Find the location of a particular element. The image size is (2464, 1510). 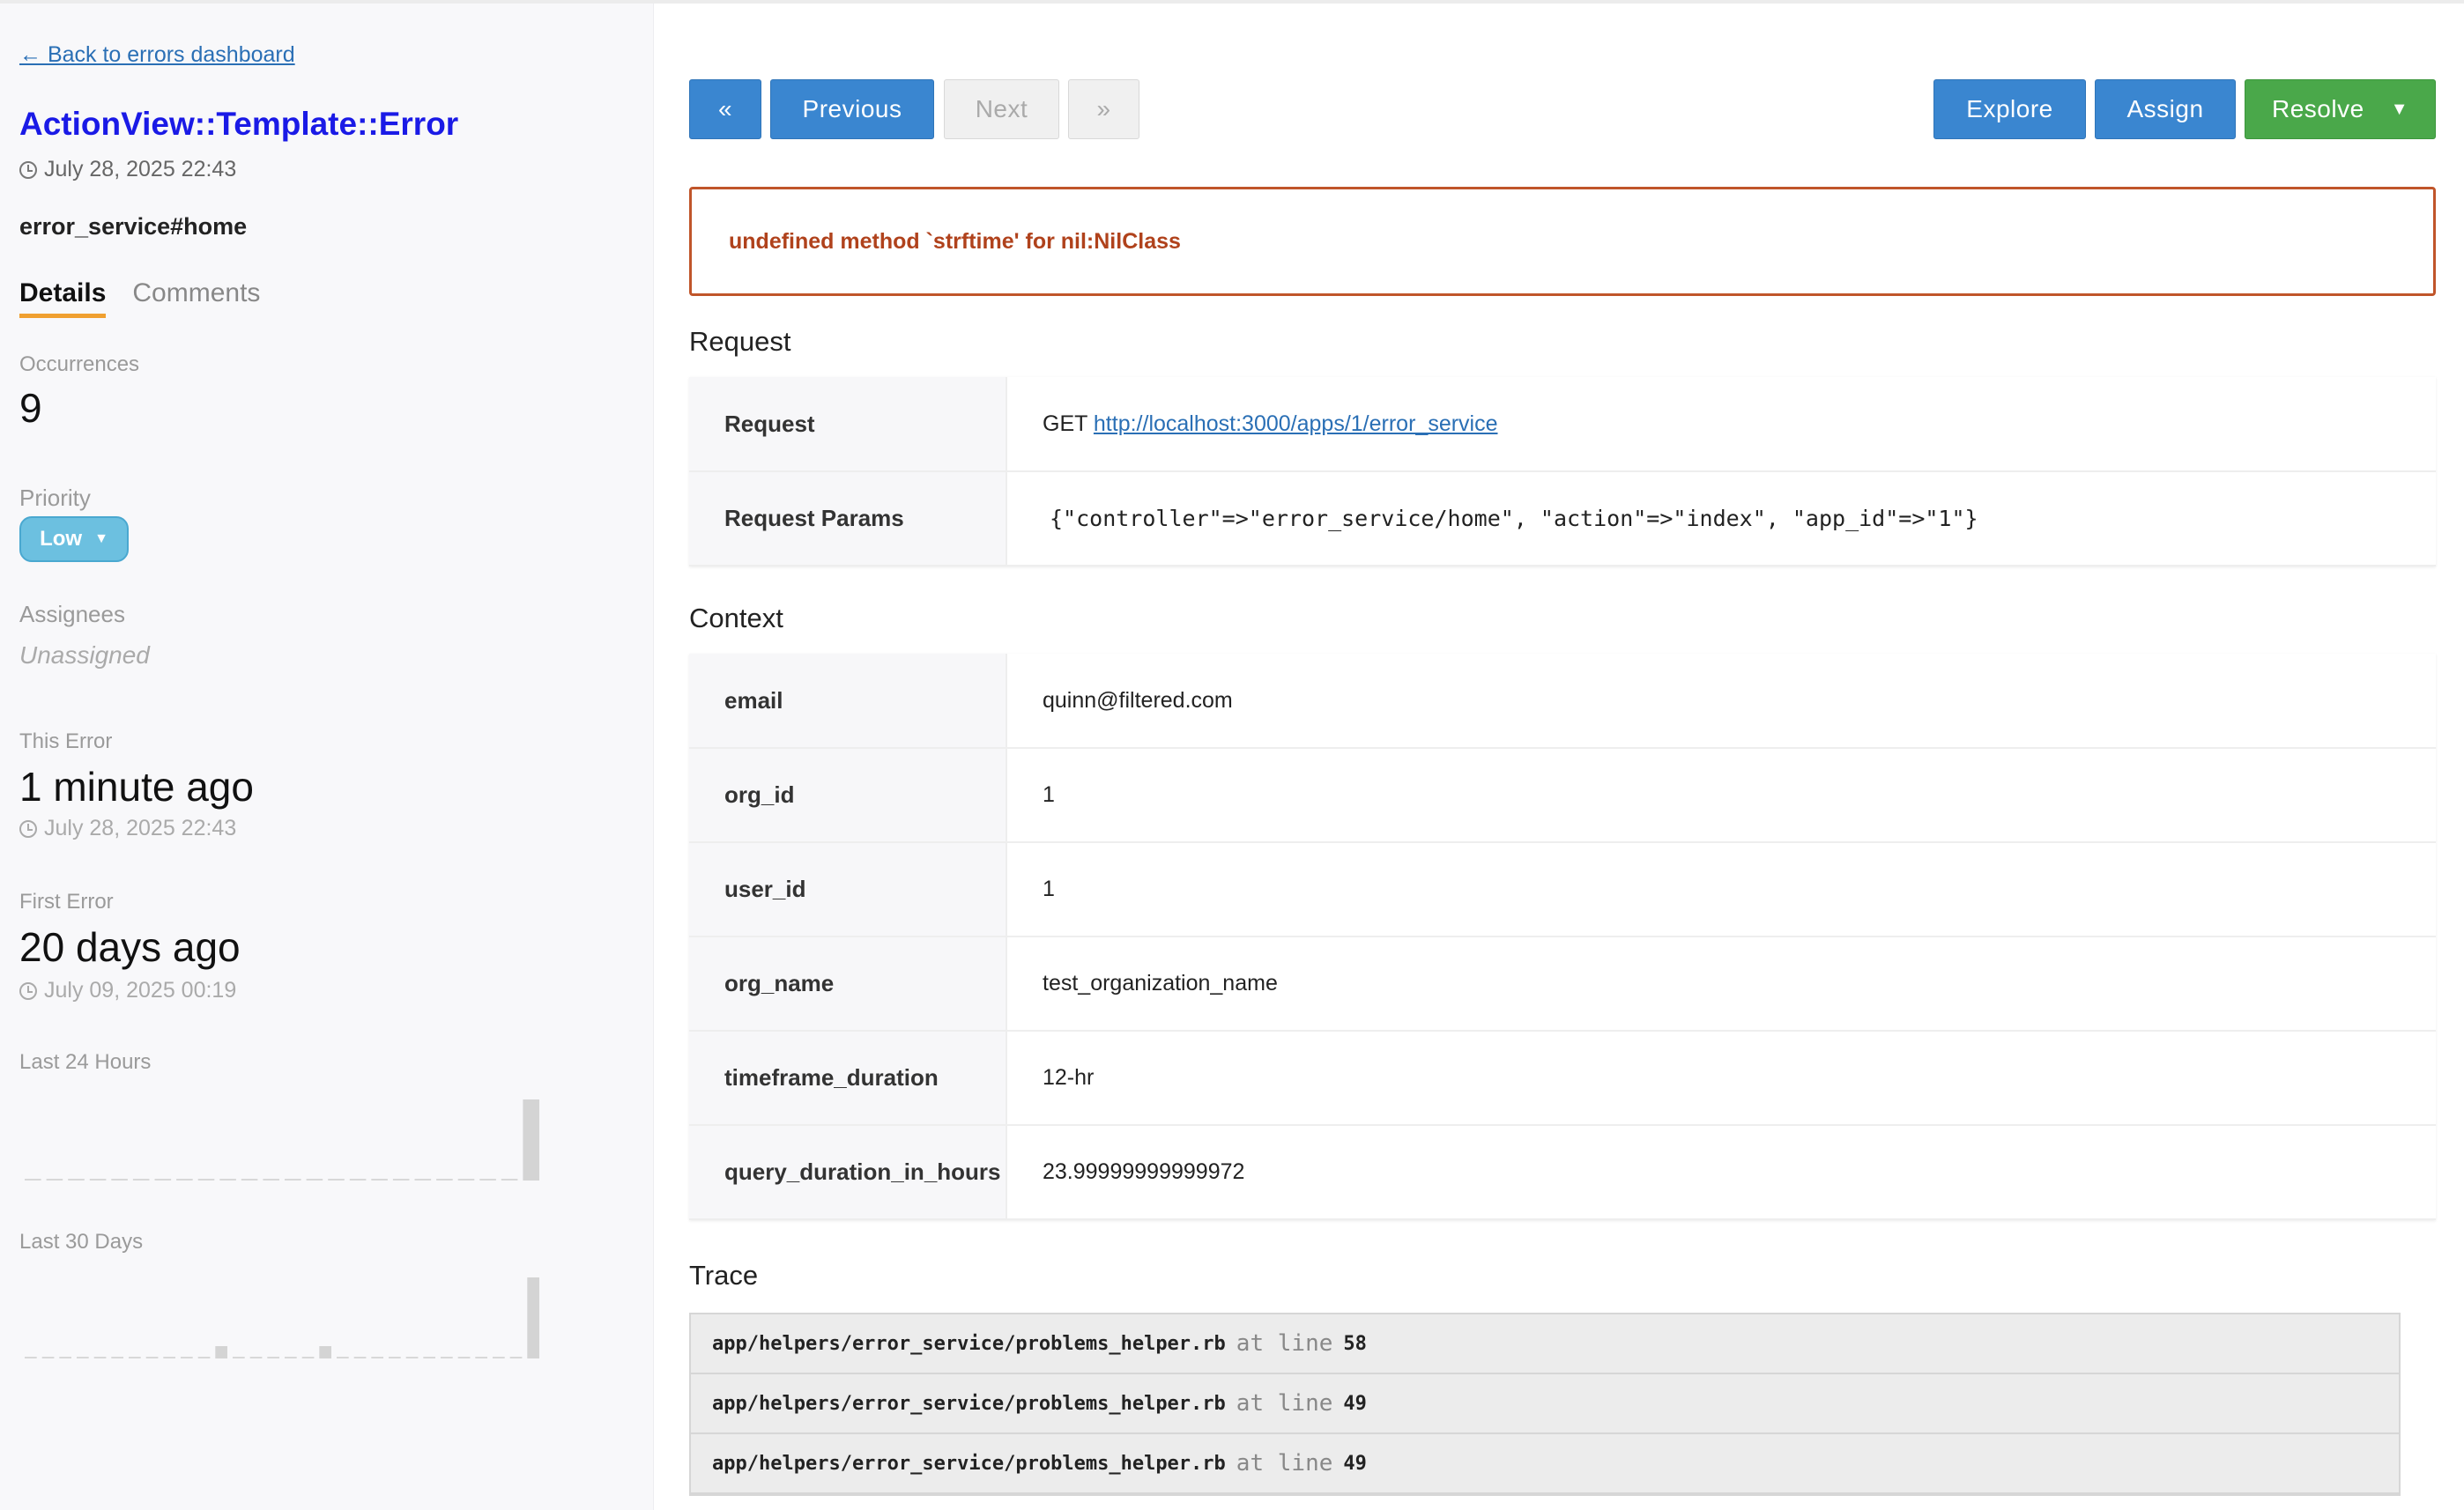

this-error-timestamp-text: July 28, 2025 22:43 is located at coordinates (141, 828).